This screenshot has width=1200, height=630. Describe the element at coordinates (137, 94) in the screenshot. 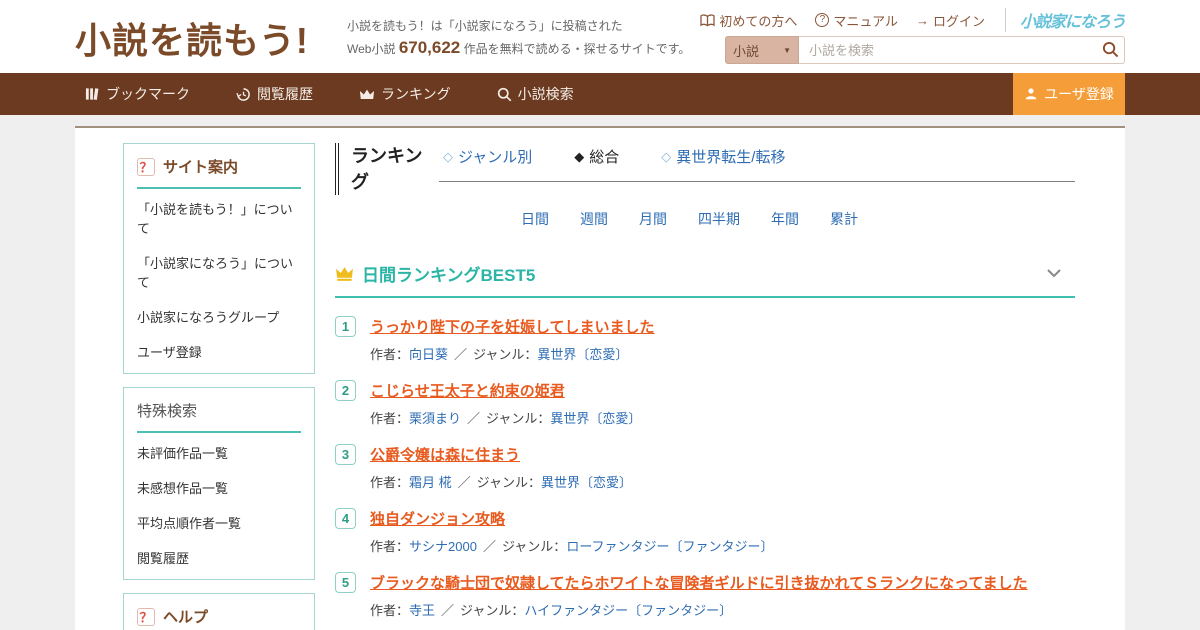

I see `nav-bookmark: ブックマーク` at that location.